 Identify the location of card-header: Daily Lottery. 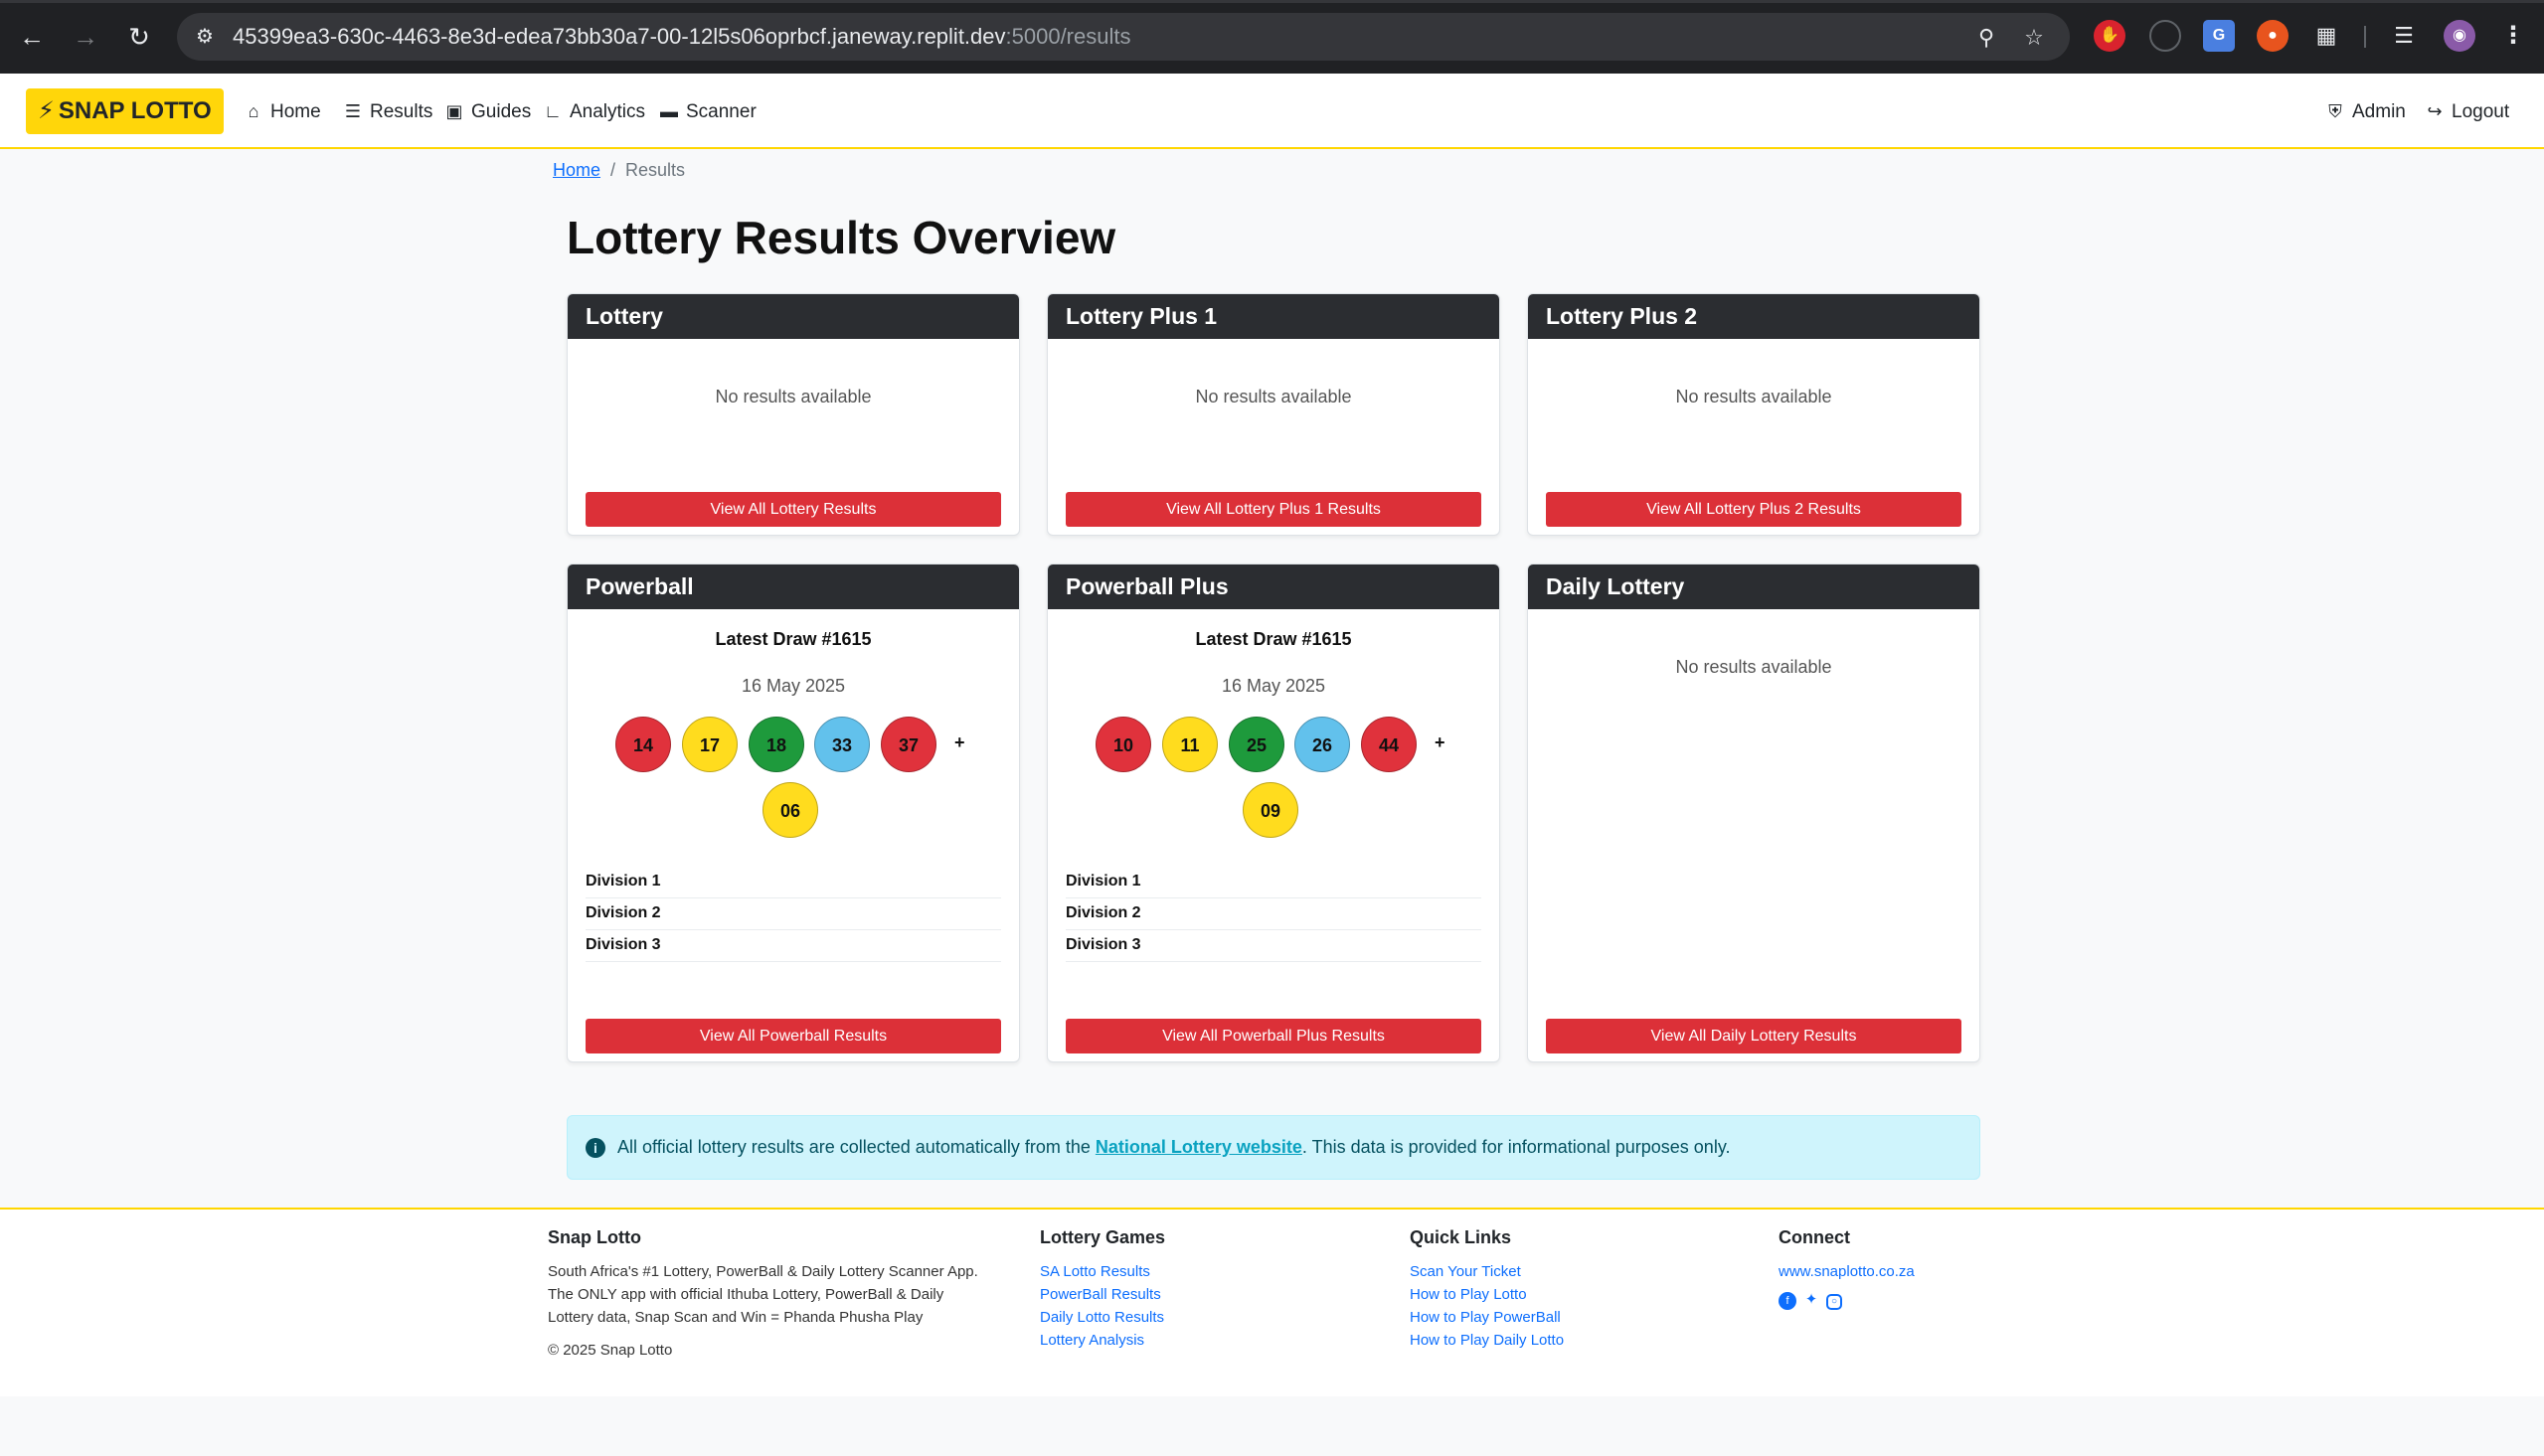
(1753, 587).